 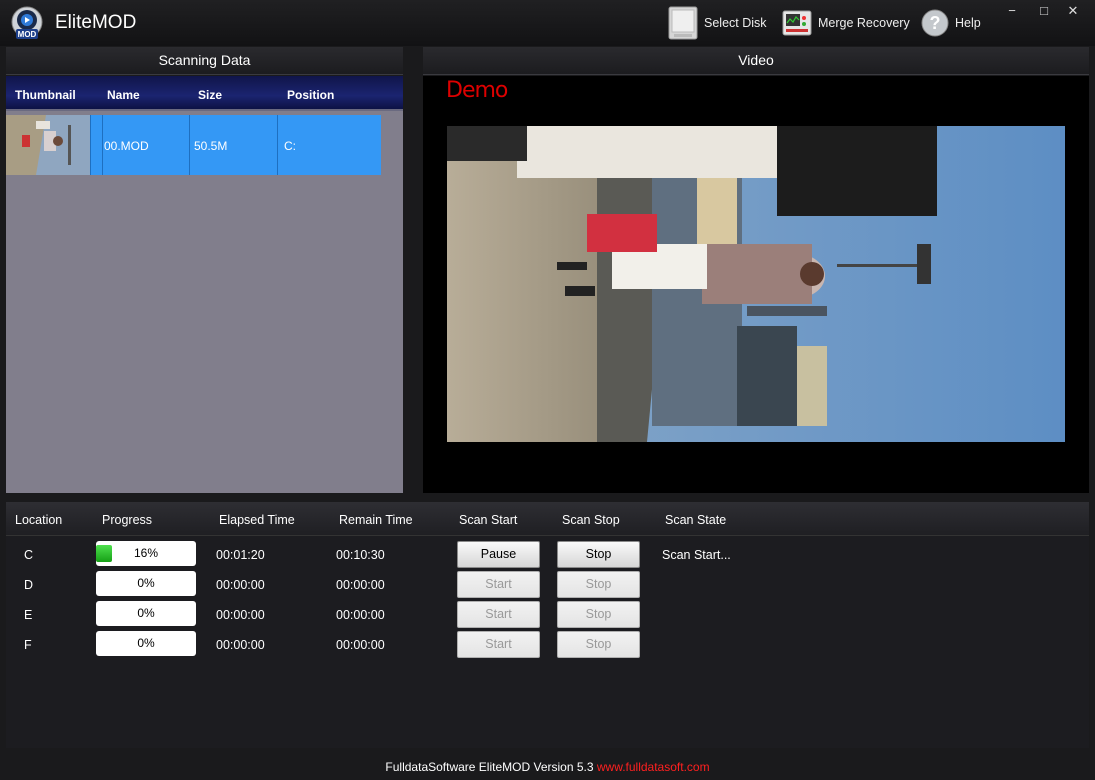 I want to click on select-disk-button: Select Disk, so click(x=717, y=23).